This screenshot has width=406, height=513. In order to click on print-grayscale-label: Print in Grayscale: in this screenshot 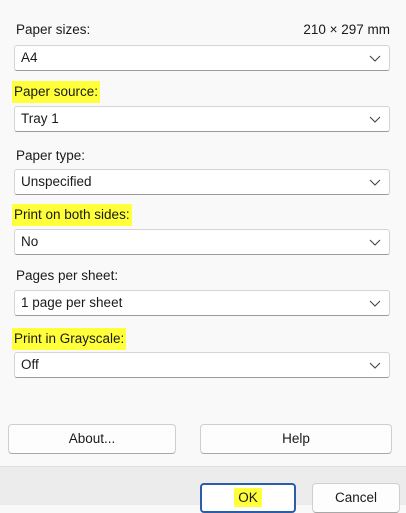, I will do `click(69, 339)`.